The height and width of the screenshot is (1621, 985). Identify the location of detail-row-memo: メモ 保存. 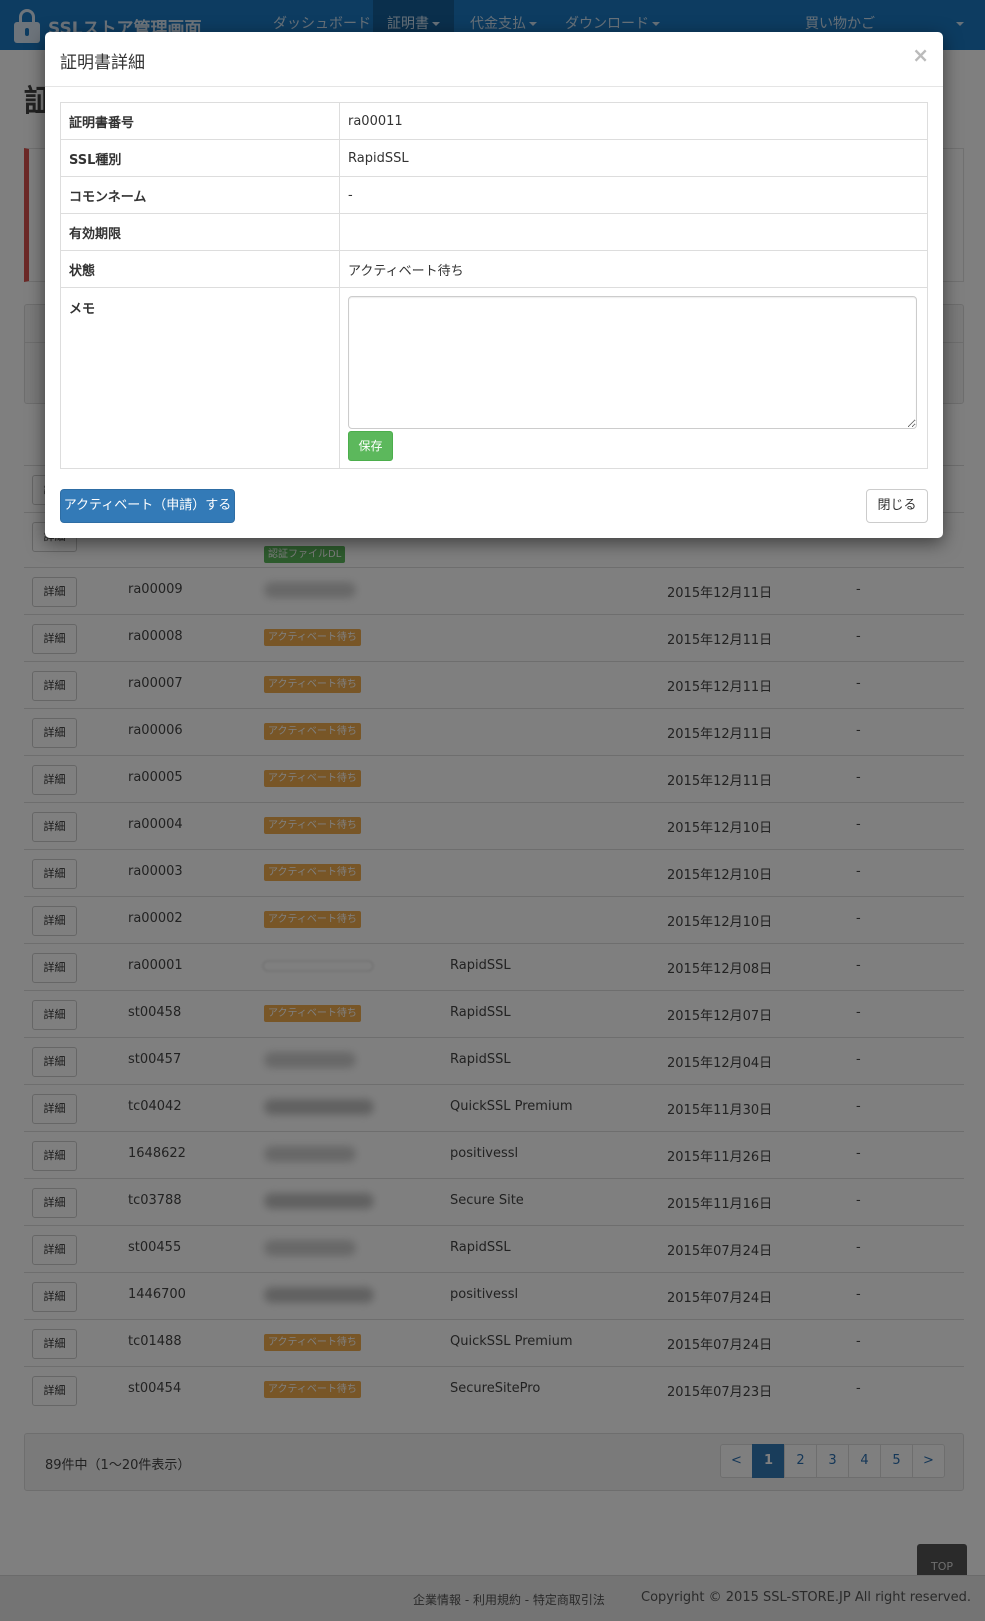
(494, 378).